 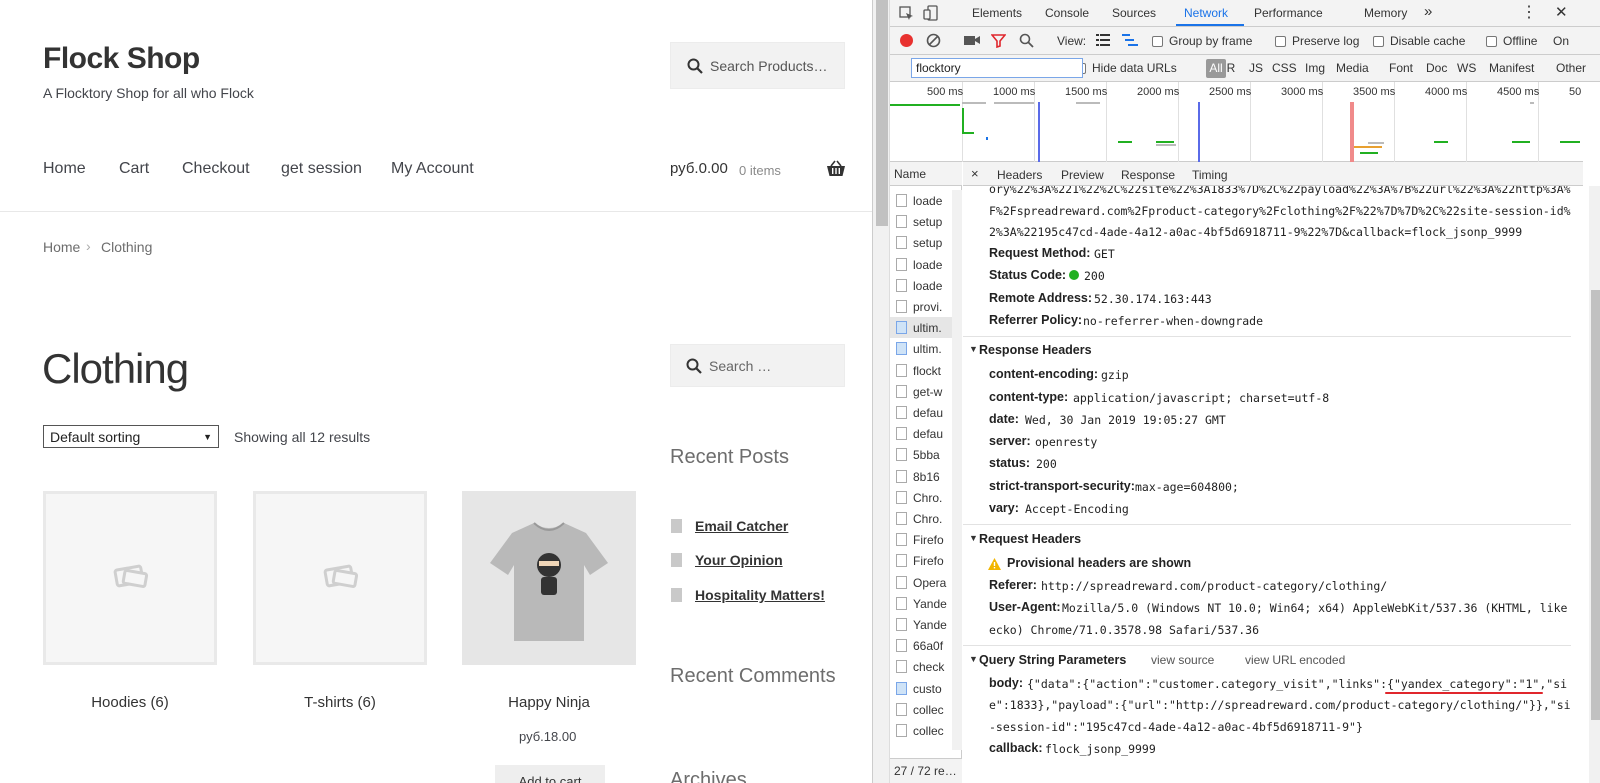 I want to click on request-list-scrollbar, so click(x=957, y=470).